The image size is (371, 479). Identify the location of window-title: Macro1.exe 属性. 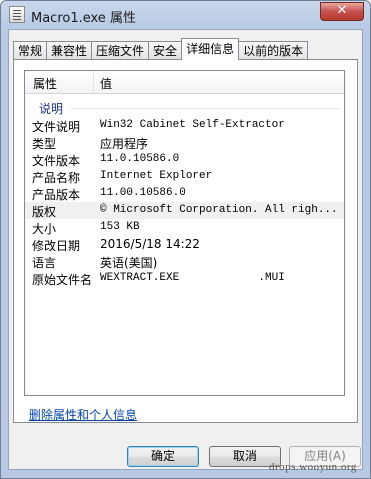
(83, 18).